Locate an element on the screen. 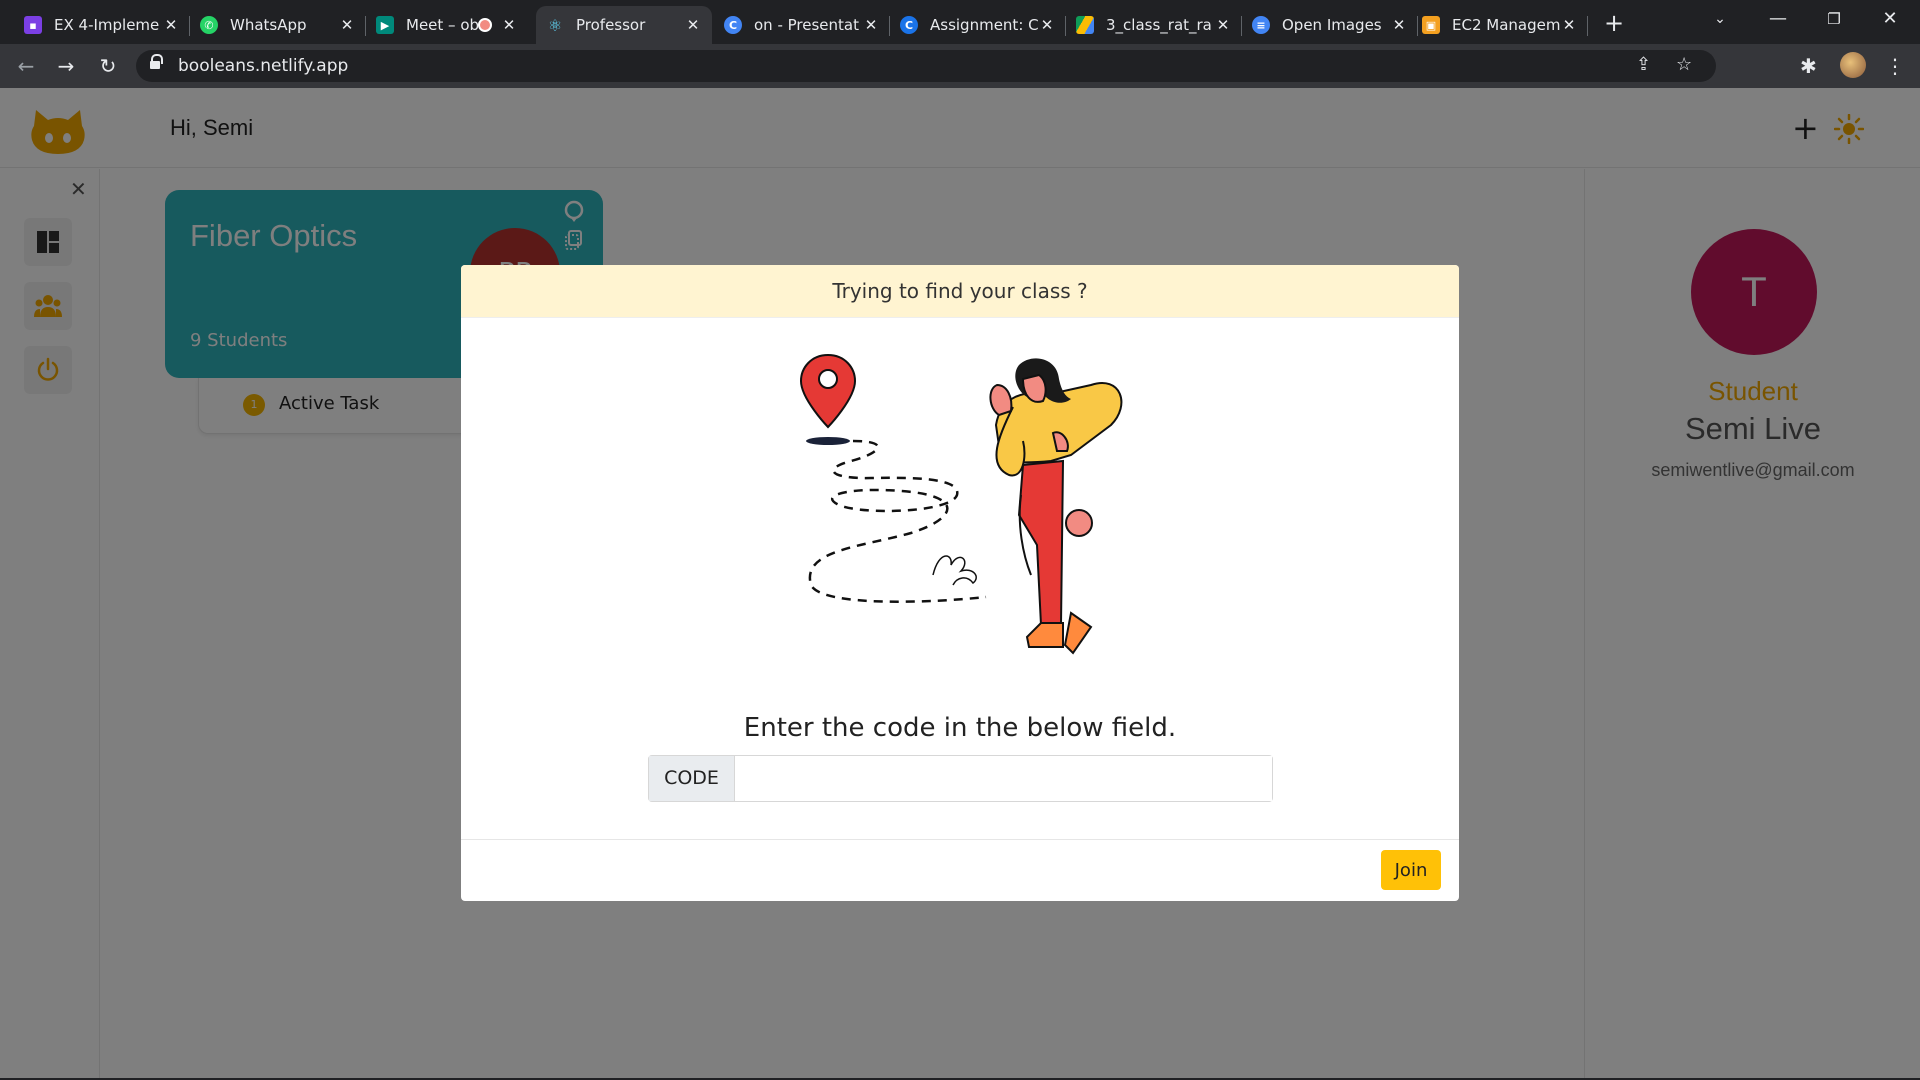  modal-header: Trying to find your class ? is located at coordinates (960, 291).